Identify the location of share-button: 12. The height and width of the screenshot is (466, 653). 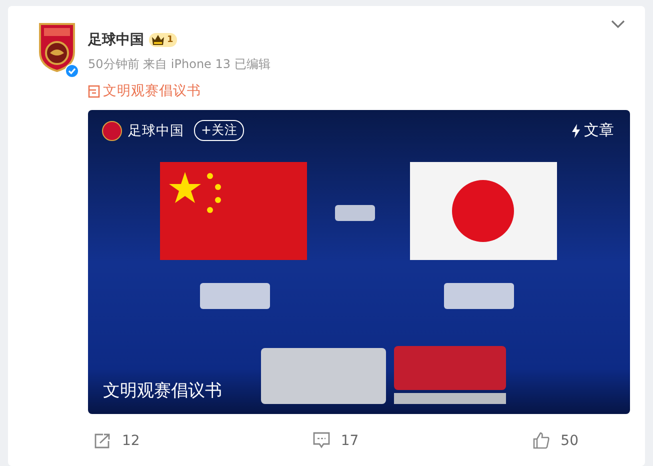
(117, 440).